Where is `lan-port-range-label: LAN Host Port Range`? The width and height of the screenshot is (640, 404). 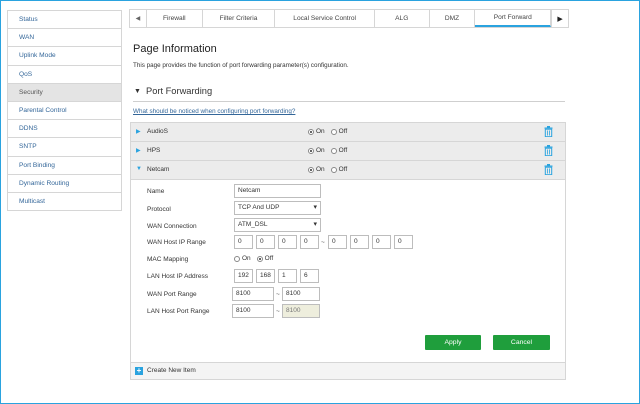
lan-port-range-label: LAN Host Port Range is located at coordinates (178, 311).